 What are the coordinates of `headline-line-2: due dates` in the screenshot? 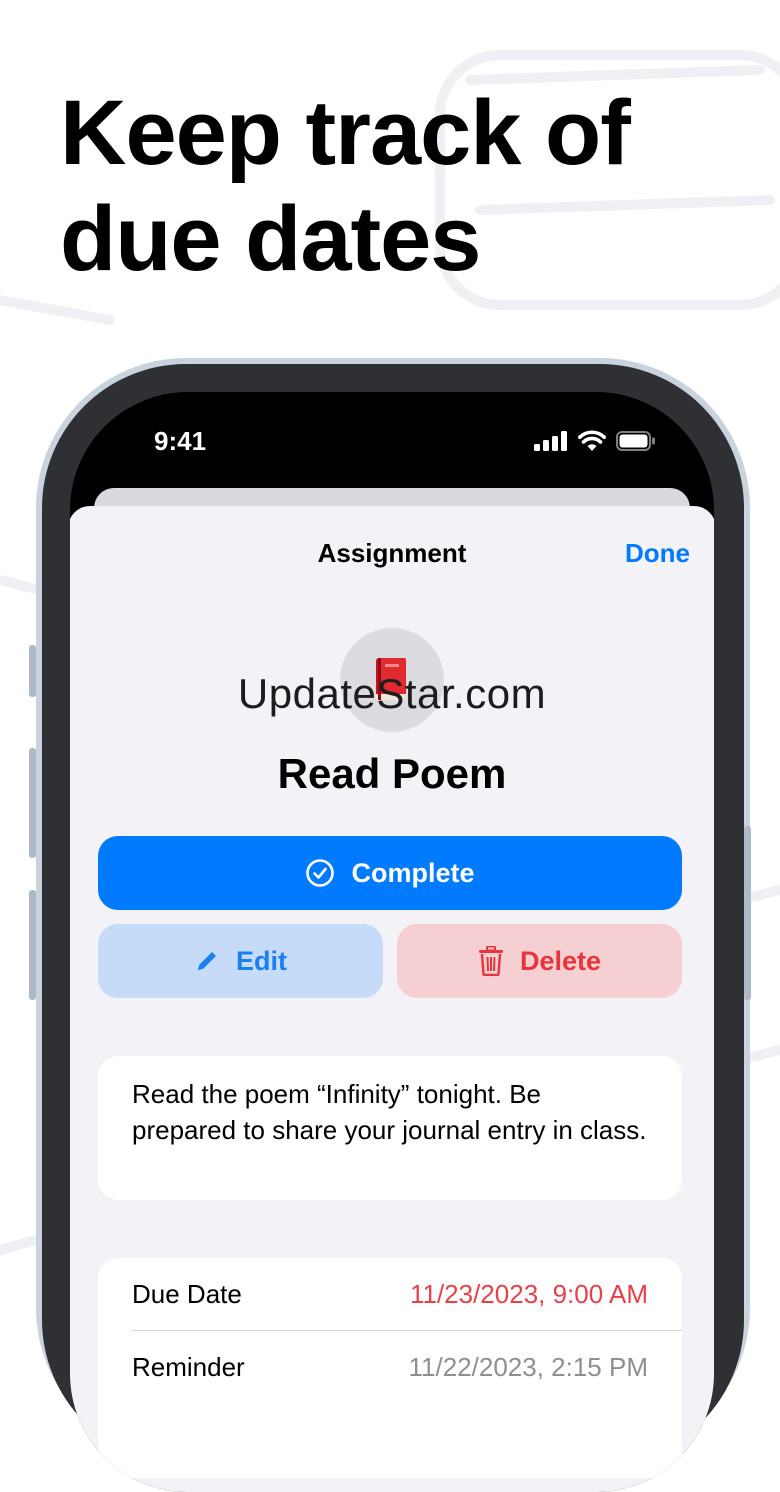 It's located at (270, 239).